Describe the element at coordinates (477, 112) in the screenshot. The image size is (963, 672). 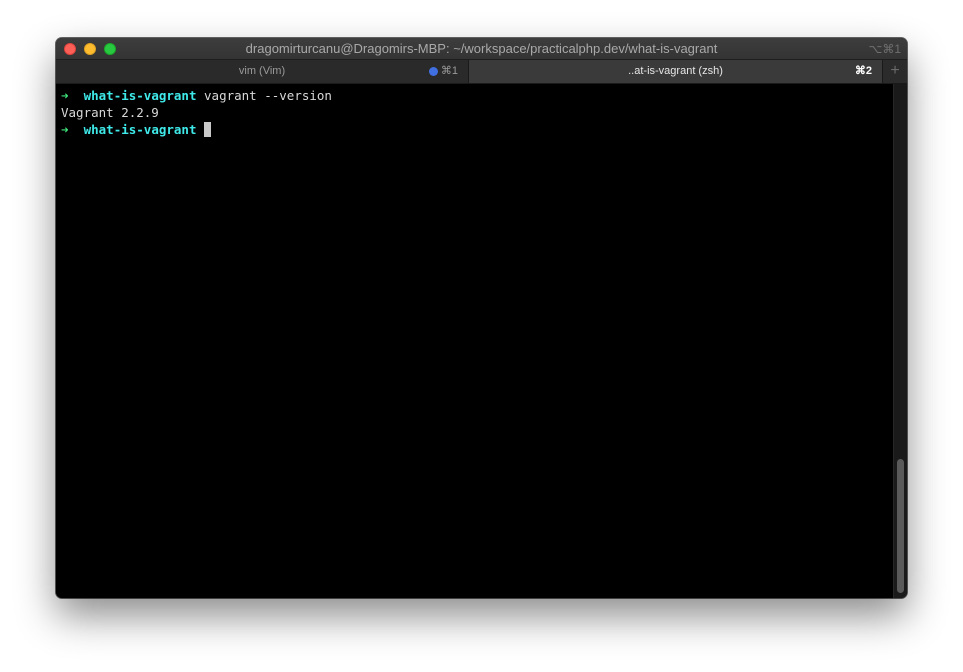
I see `terminal-line: Vagrant 2.2.9` at that location.